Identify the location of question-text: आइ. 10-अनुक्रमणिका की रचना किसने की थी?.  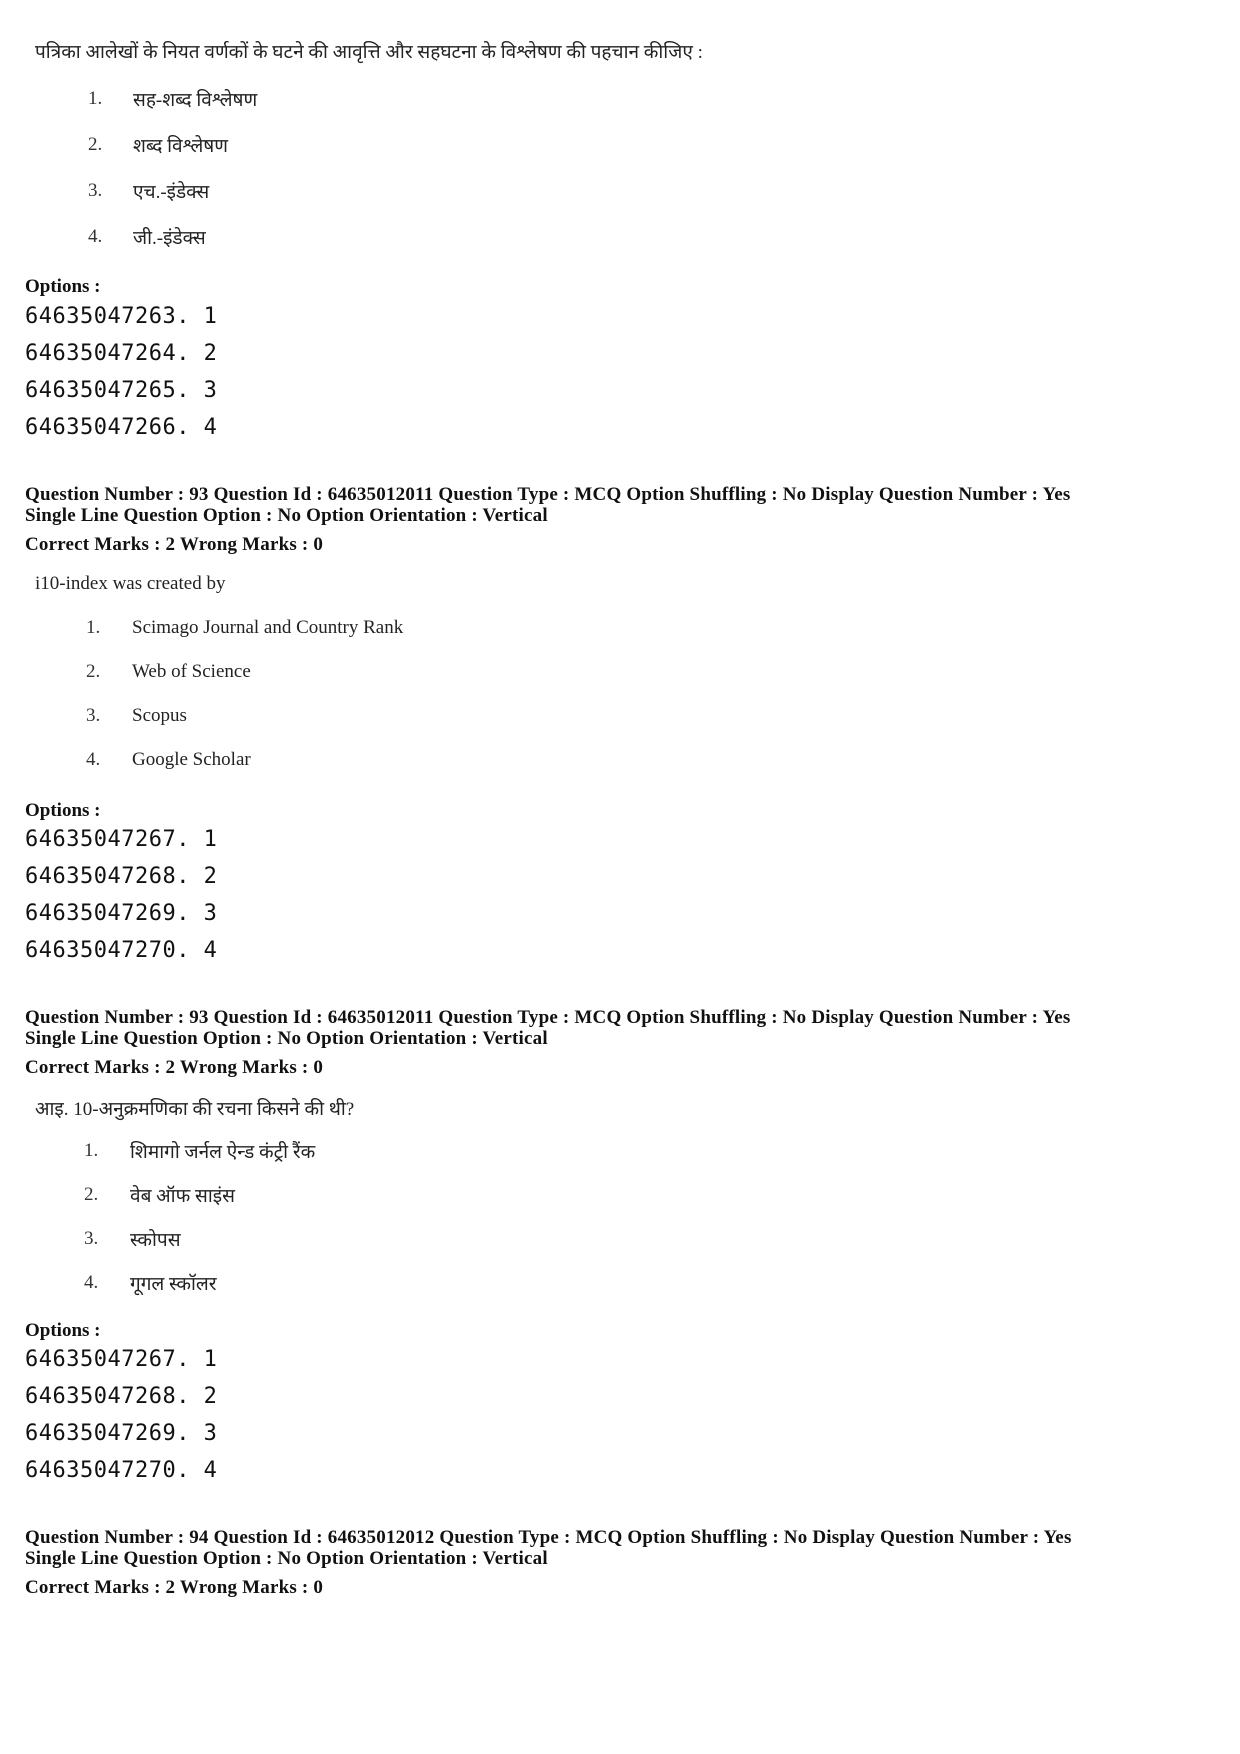
(195, 1109).